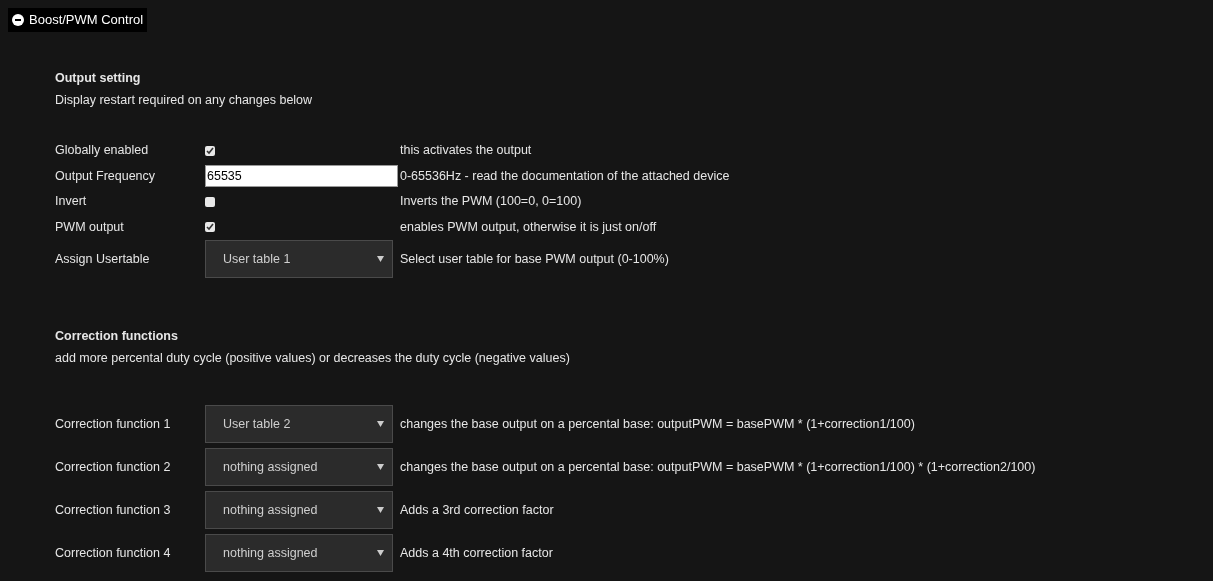 This screenshot has width=1213, height=581. What do you see at coordinates (476, 553) in the screenshot?
I see `setting-description: Adds a 4th correction factor` at bounding box center [476, 553].